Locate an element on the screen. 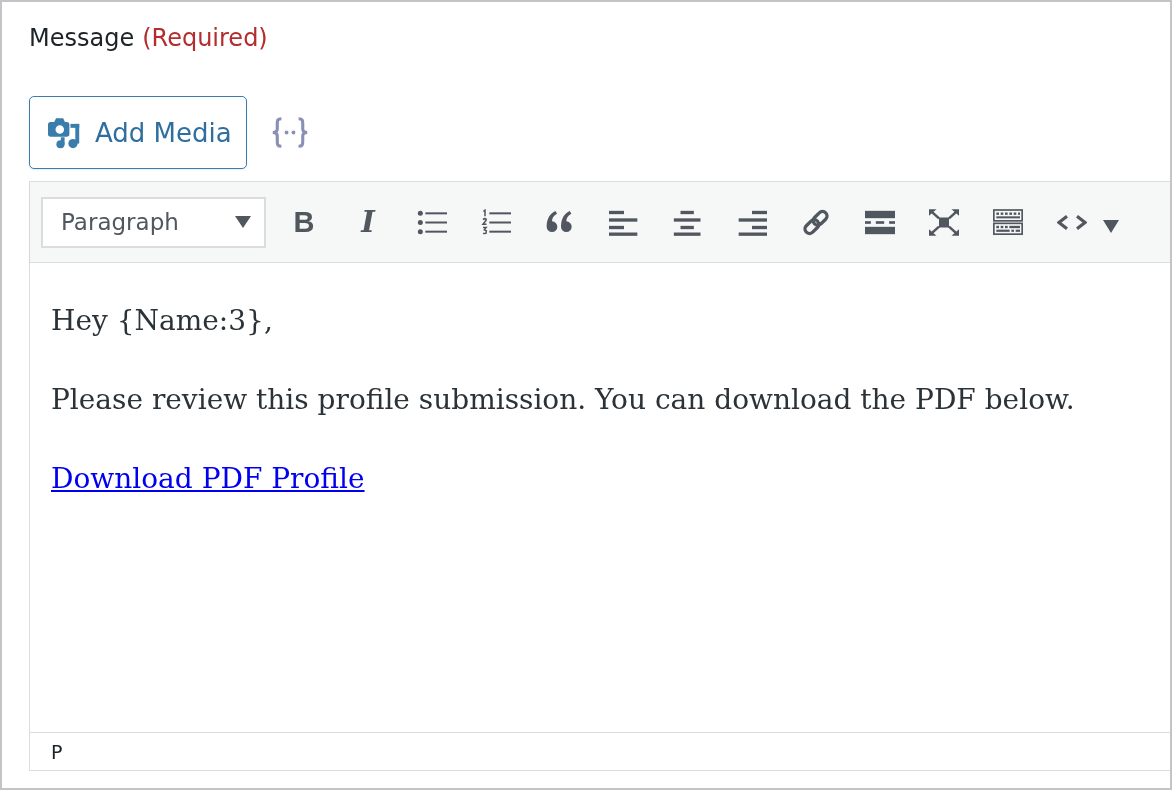 This screenshot has width=1172, height=790. merge-tags-button is located at coordinates (289, 132).